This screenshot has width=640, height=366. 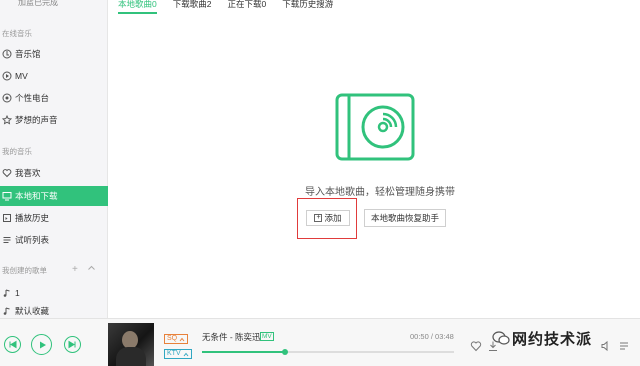 I want to click on sidebar-item-label: 试听列表, so click(x=32, y=240).